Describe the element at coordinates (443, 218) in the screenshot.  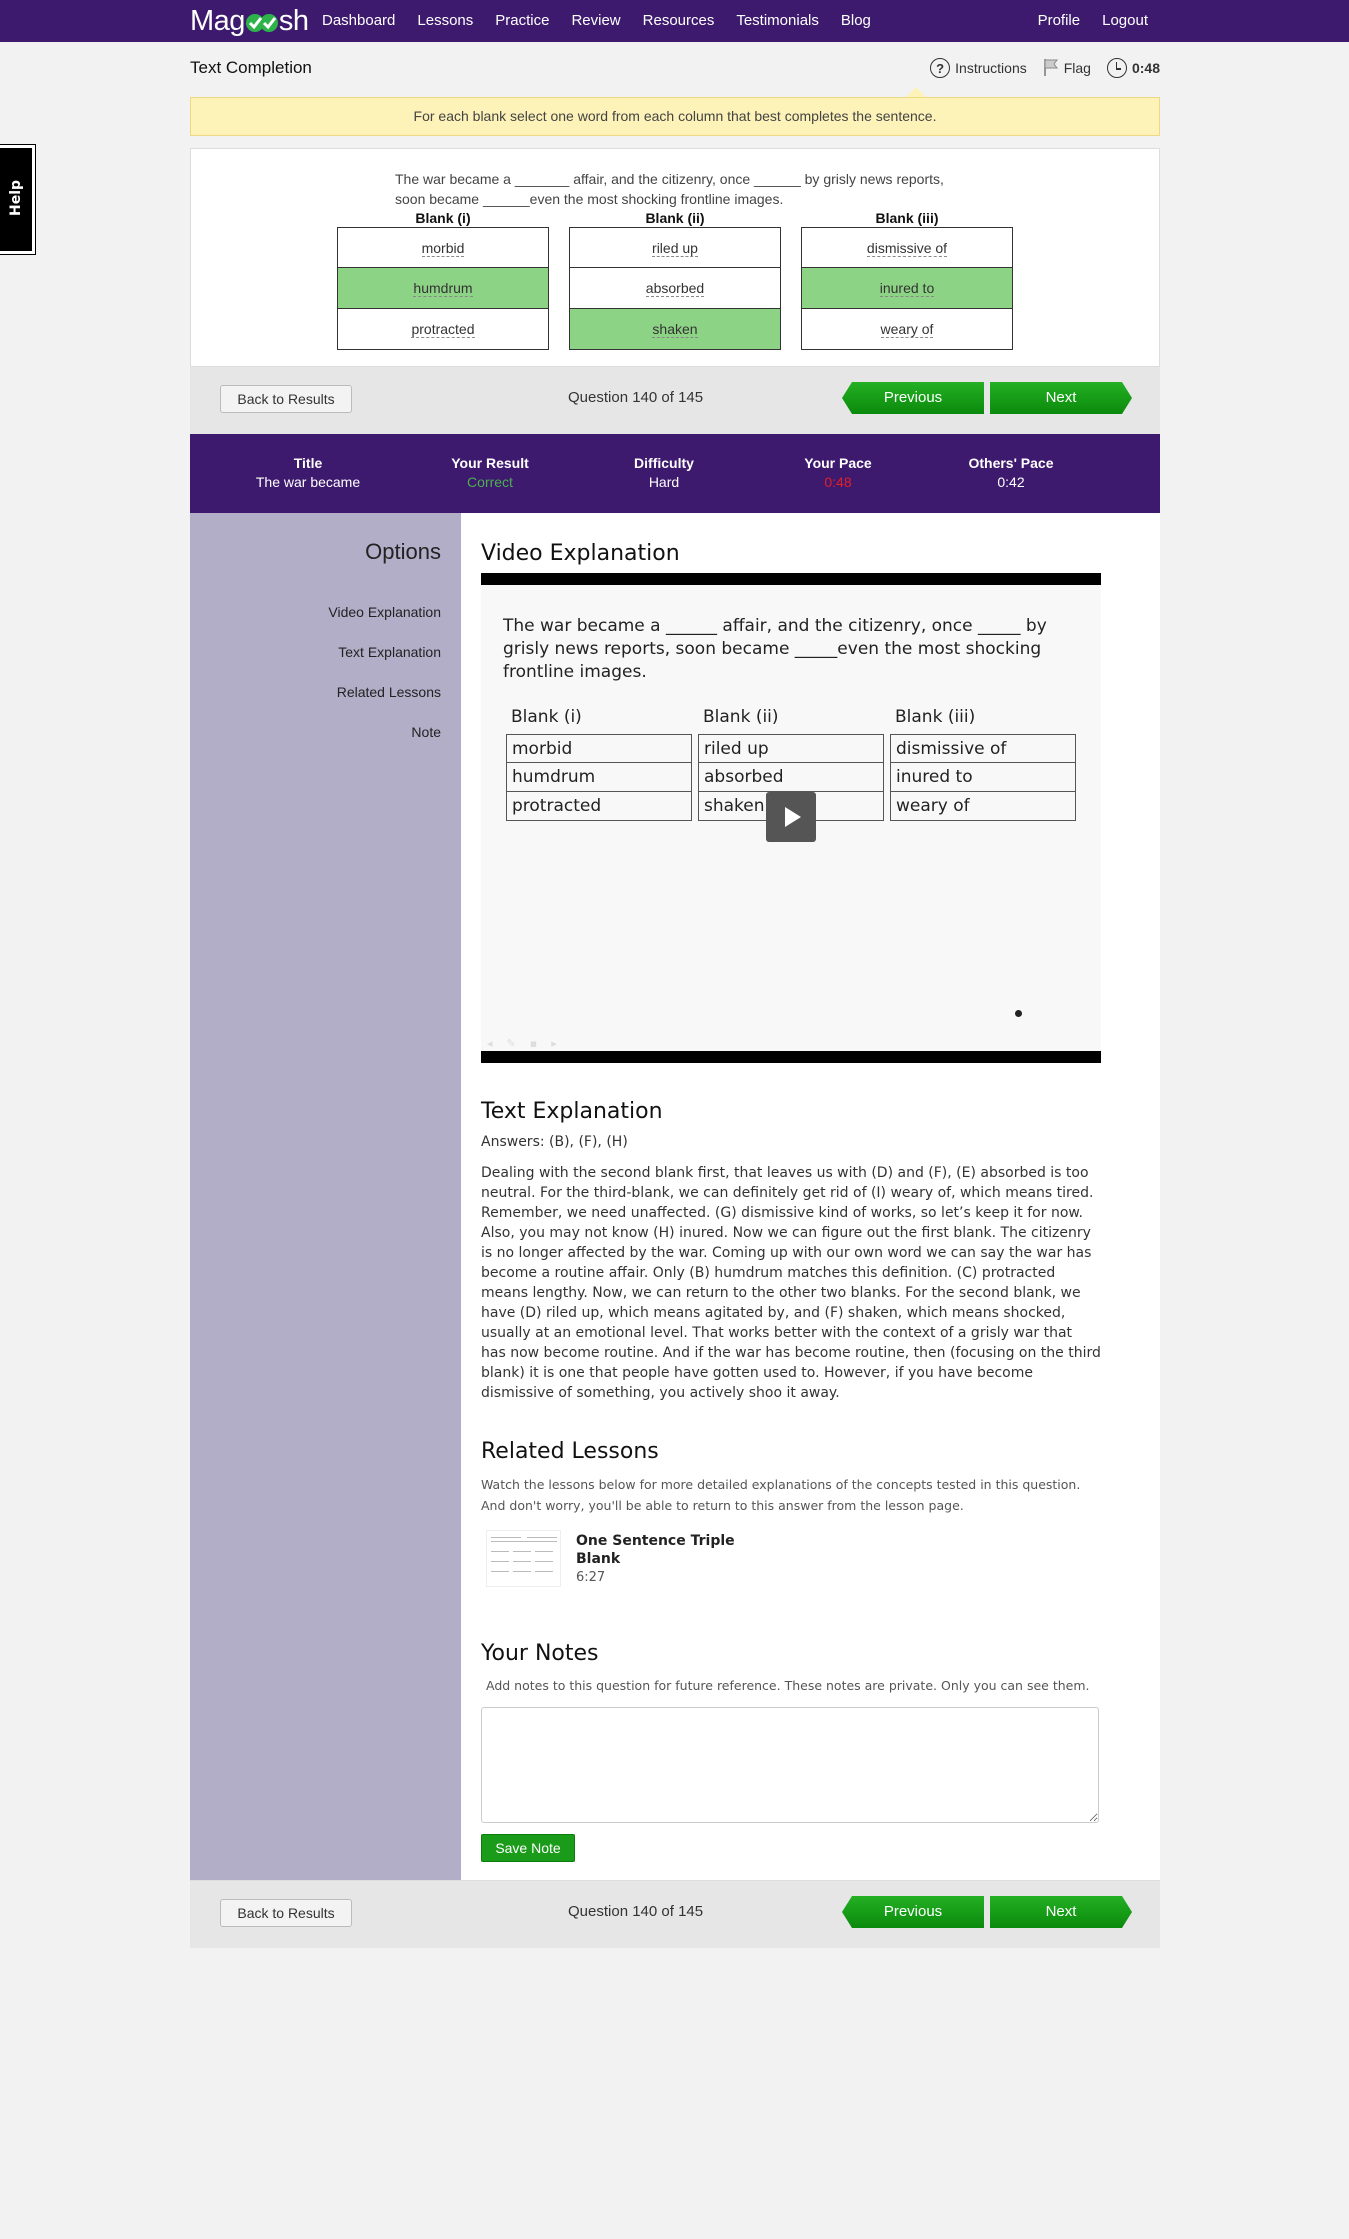
I see `blank-i-header: Blank (i)` at that location.